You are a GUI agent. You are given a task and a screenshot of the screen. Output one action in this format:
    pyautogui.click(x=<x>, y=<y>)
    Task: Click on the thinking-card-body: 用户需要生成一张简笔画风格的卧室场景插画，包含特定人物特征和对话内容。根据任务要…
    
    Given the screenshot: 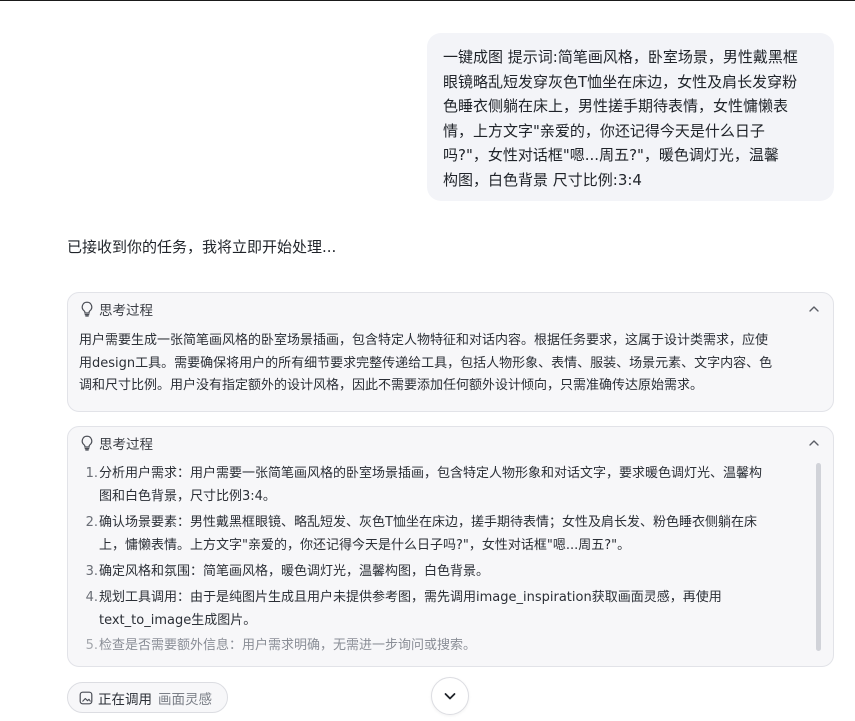 What is the action you would take?
    pyautogui.click(x=425, y=364)
    